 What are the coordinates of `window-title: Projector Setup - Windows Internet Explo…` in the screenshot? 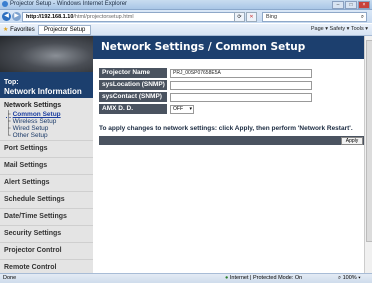 It's located at (69, 4).